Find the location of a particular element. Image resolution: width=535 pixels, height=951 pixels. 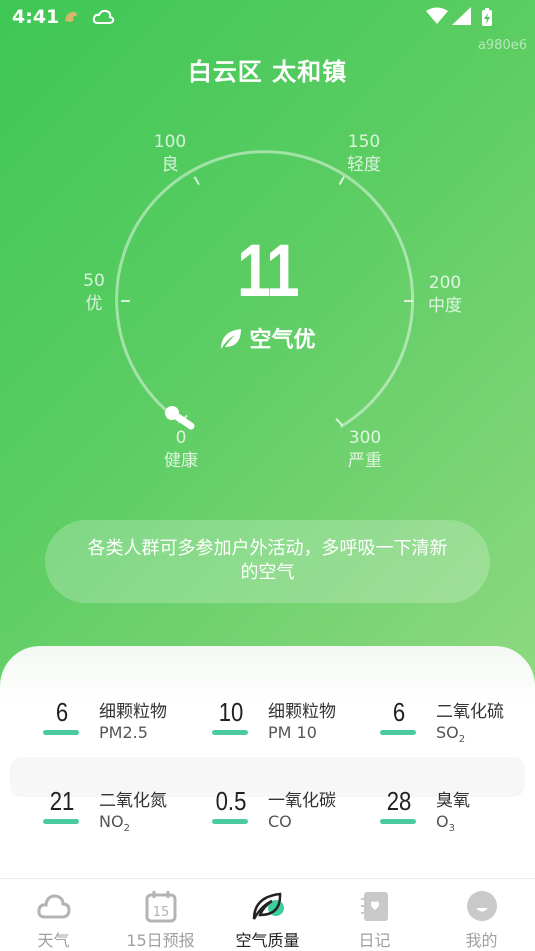

pollutant-name: 二氧化硫 is located at coordinates (470, 712).